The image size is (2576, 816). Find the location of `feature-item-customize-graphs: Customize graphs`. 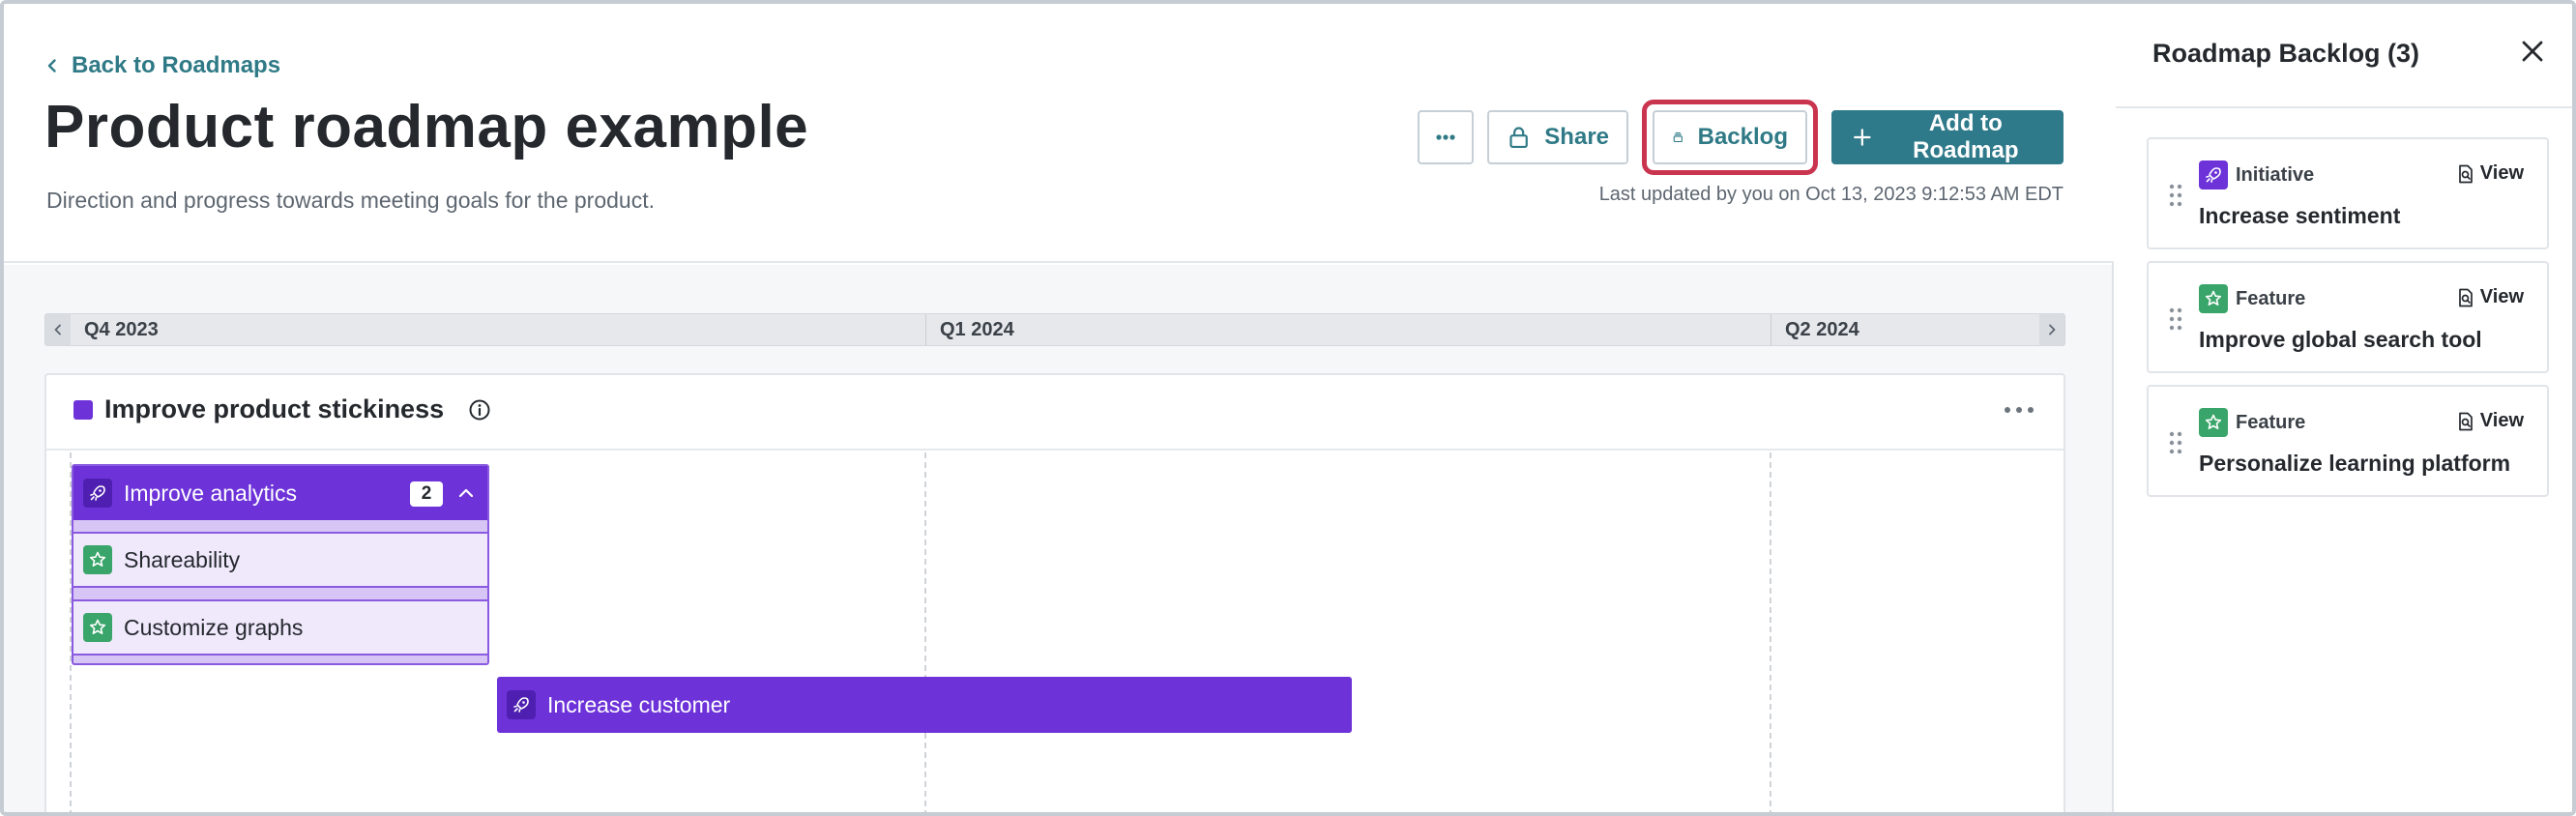

feature-item-customize-graphs: Customize graphs is located at coordinates (280, 628).